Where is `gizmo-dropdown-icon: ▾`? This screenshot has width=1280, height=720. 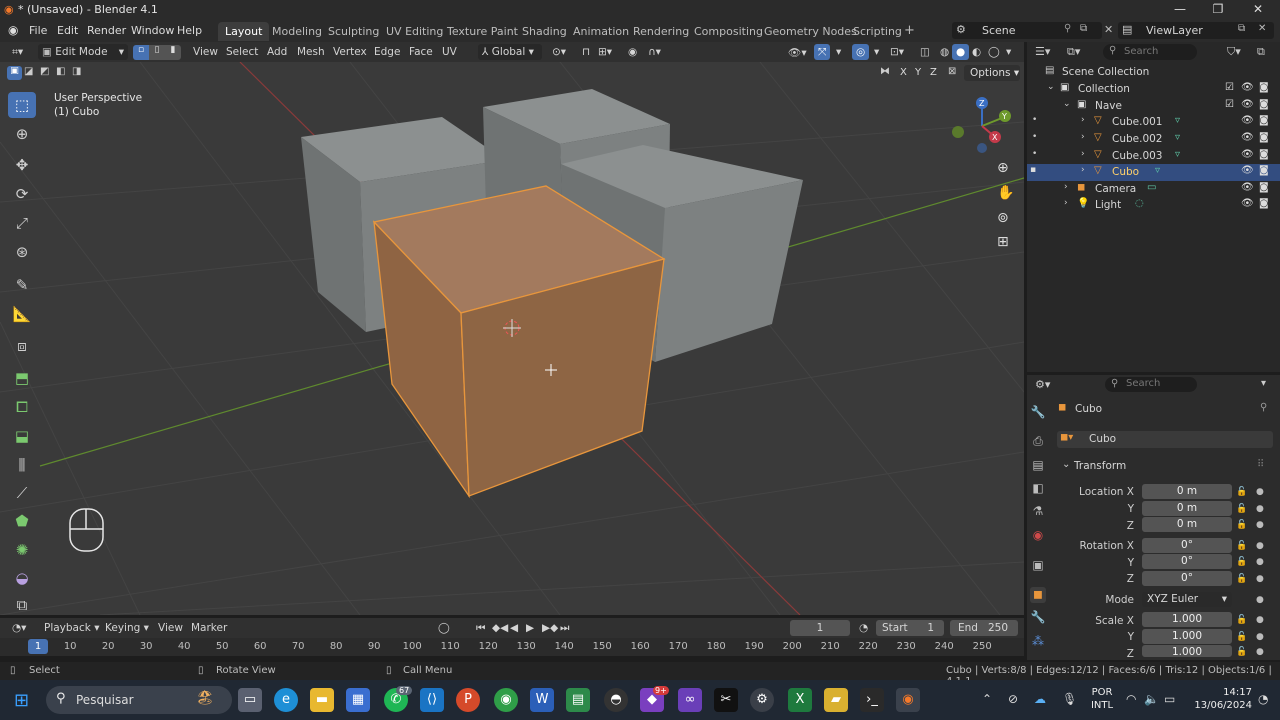
gizmo-dropdown-icon: ▾ is located at coordinates (838, 52).